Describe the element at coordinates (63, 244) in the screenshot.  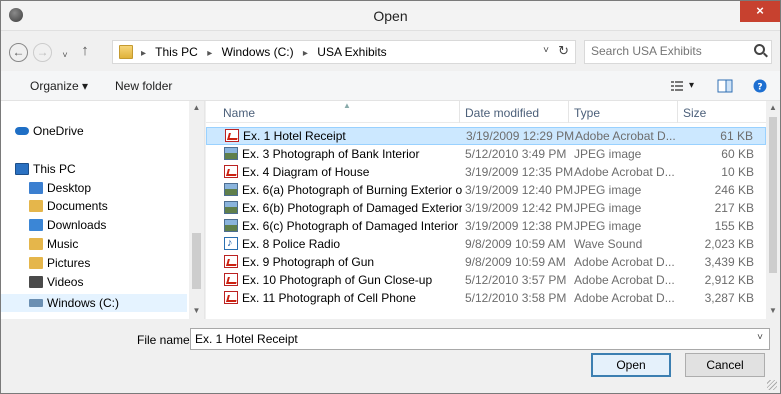
I see `sidebar-item-label: Music` at that location.